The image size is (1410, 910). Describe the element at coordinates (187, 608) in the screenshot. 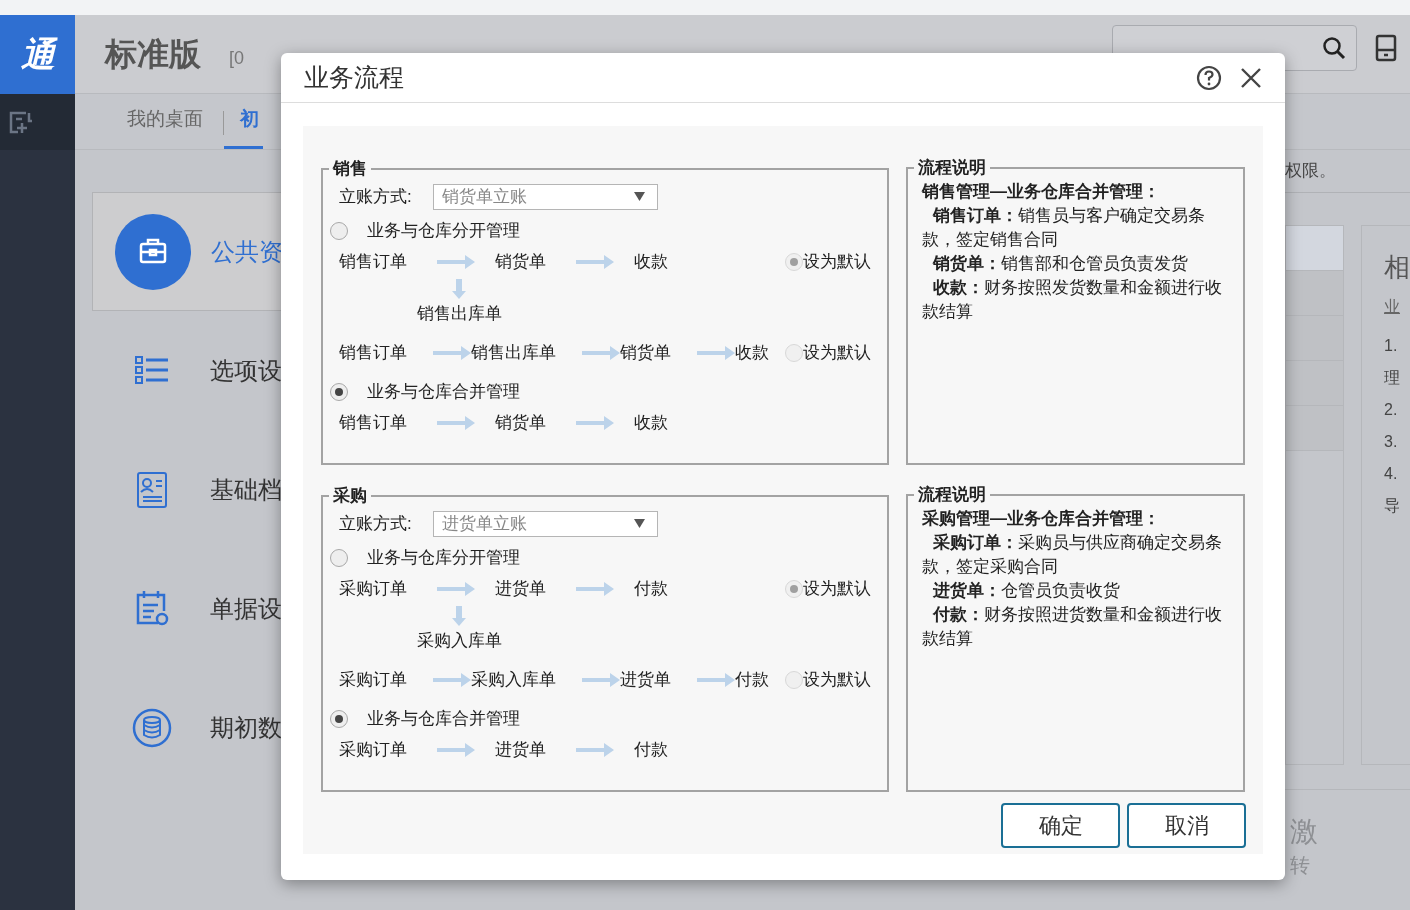

I see `shortcut-card: 单据设` at that location.